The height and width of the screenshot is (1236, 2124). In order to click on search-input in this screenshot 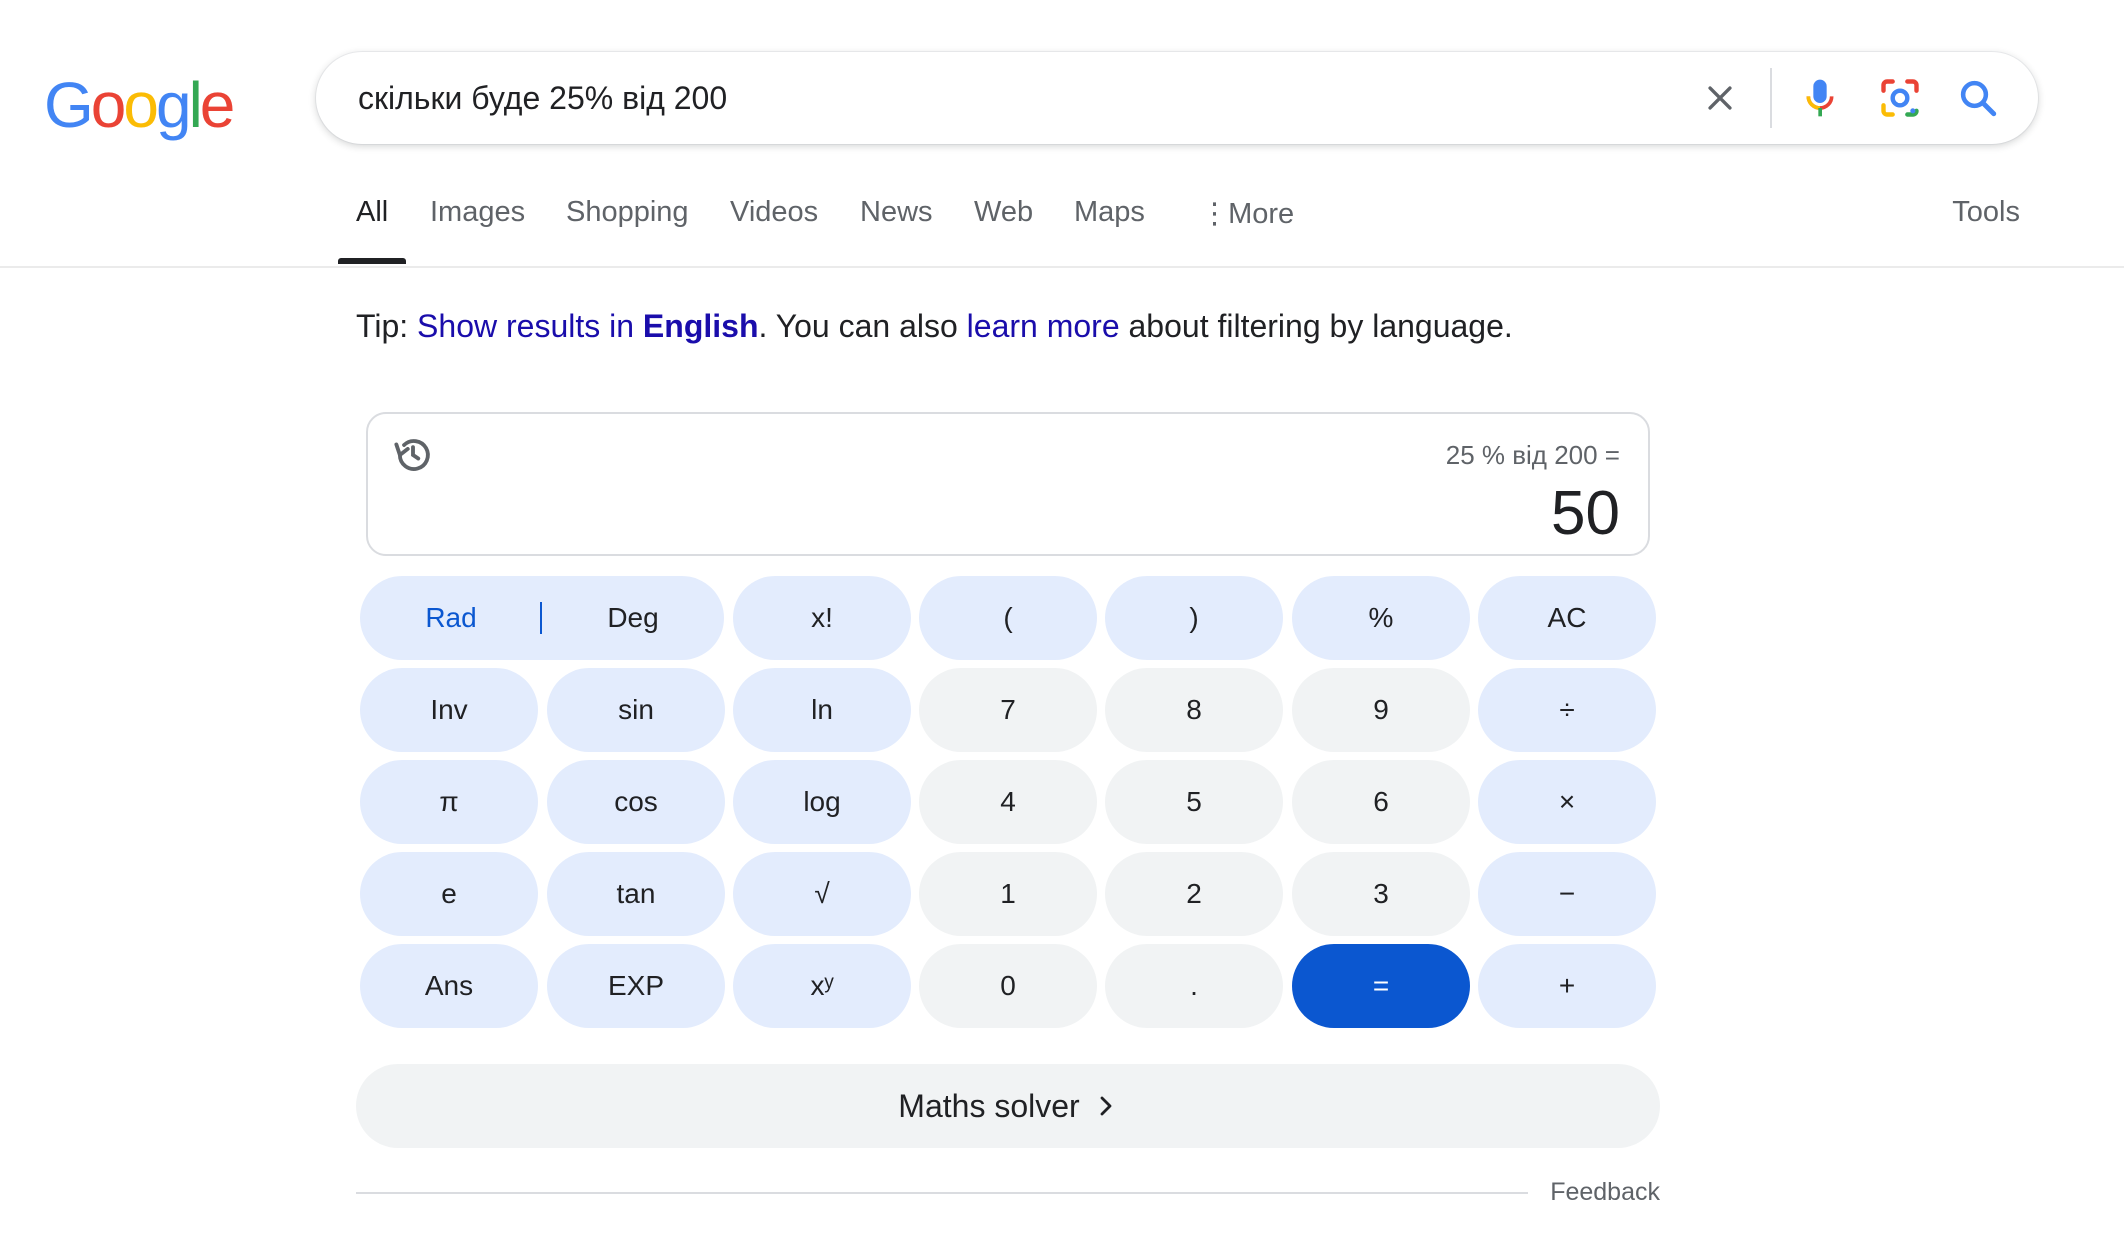, I will do `click(1008, 98)`.